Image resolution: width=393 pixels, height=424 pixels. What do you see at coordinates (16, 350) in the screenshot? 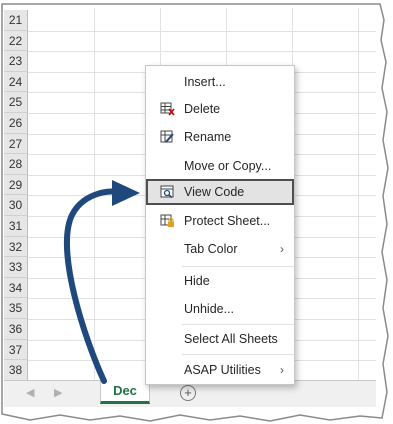
I see `row-header: 37` at bounding box center [16, 350].